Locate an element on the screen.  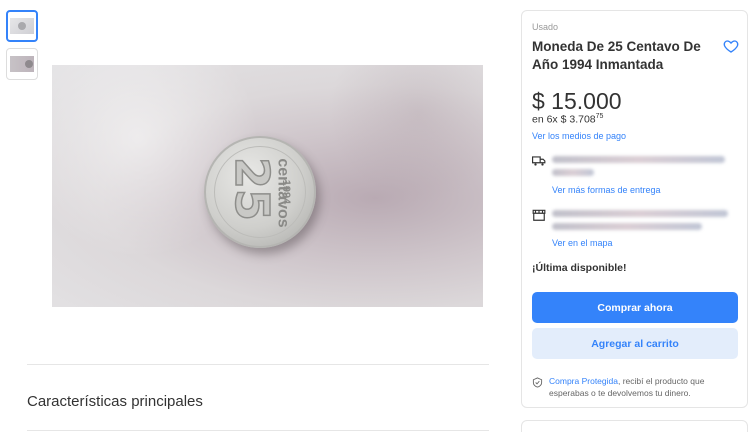
installments-amount: en 6x $ 3.708 is located at coordinates (564, 119).